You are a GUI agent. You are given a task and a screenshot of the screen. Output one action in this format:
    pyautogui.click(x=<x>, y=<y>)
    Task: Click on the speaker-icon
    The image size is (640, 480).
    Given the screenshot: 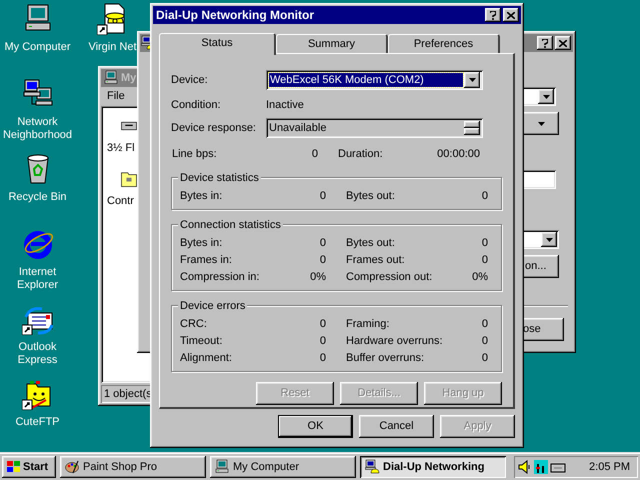 What is the action you would take?
    pyautogui.click(x=525, y=467)
    